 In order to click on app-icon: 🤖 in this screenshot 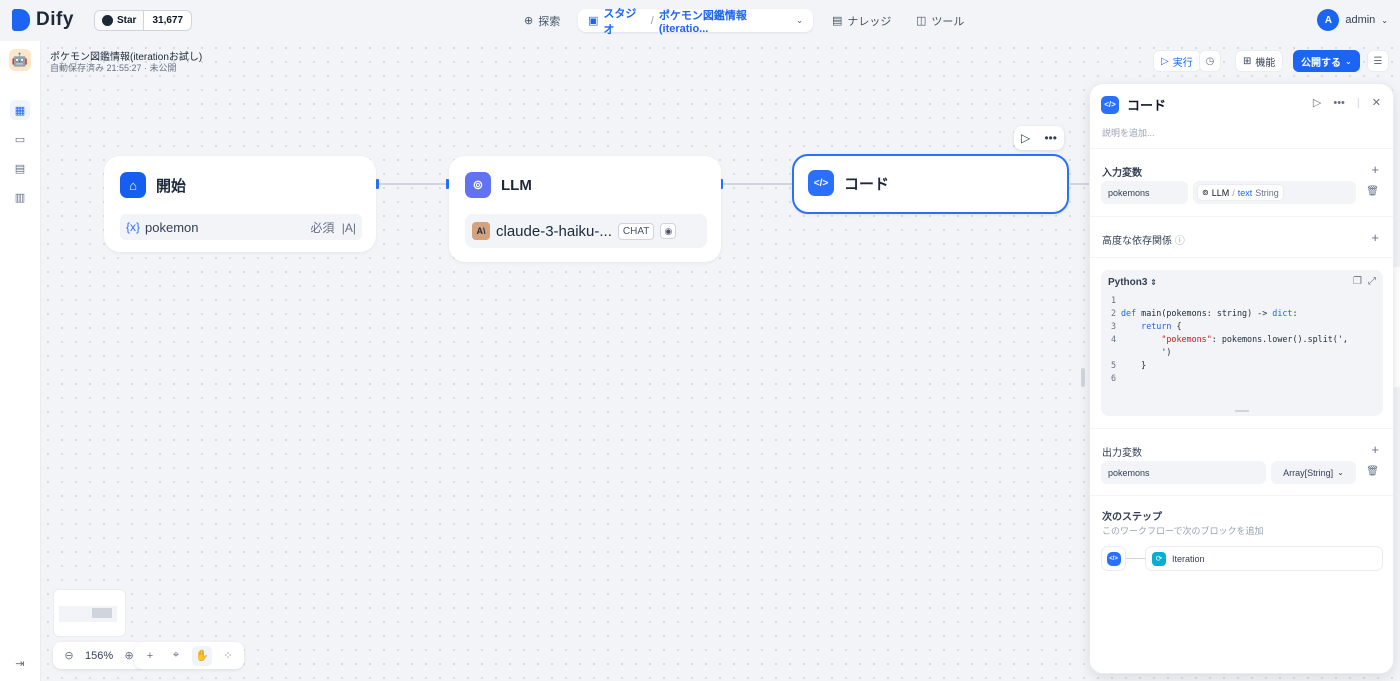, I will do `click(20, 60)`.